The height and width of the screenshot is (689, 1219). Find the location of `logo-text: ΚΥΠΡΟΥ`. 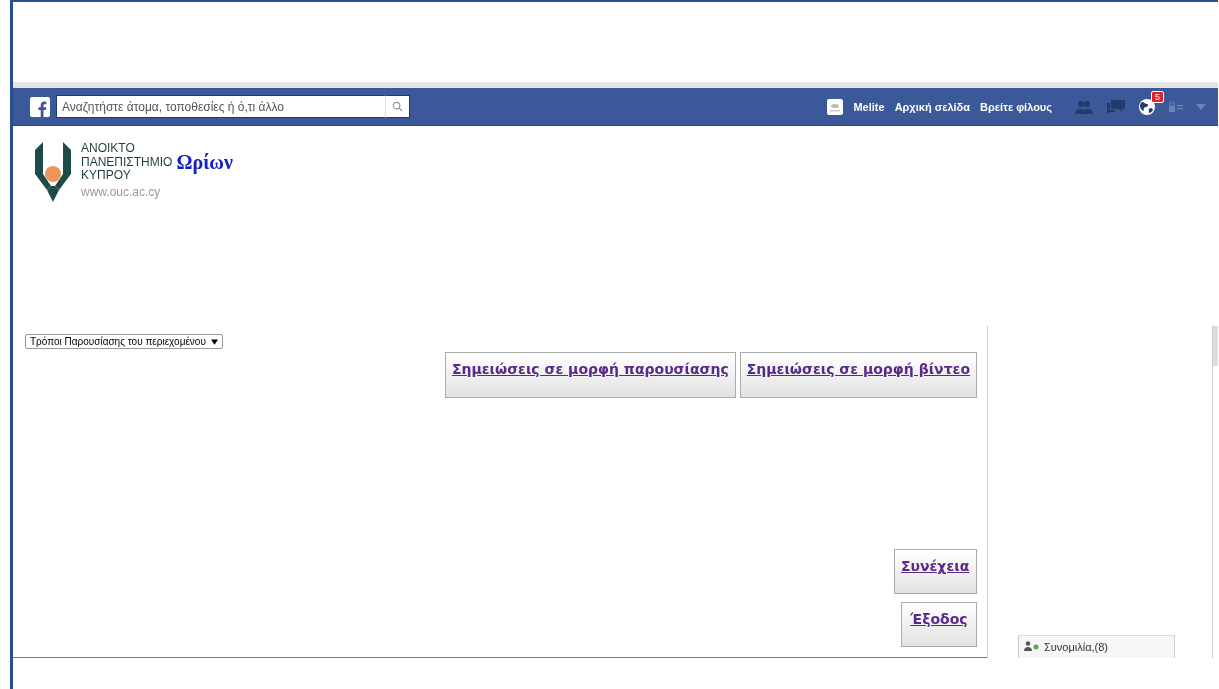

logo-text: ΚΥΠΡΟΥ is located at coordinates (106, 175).